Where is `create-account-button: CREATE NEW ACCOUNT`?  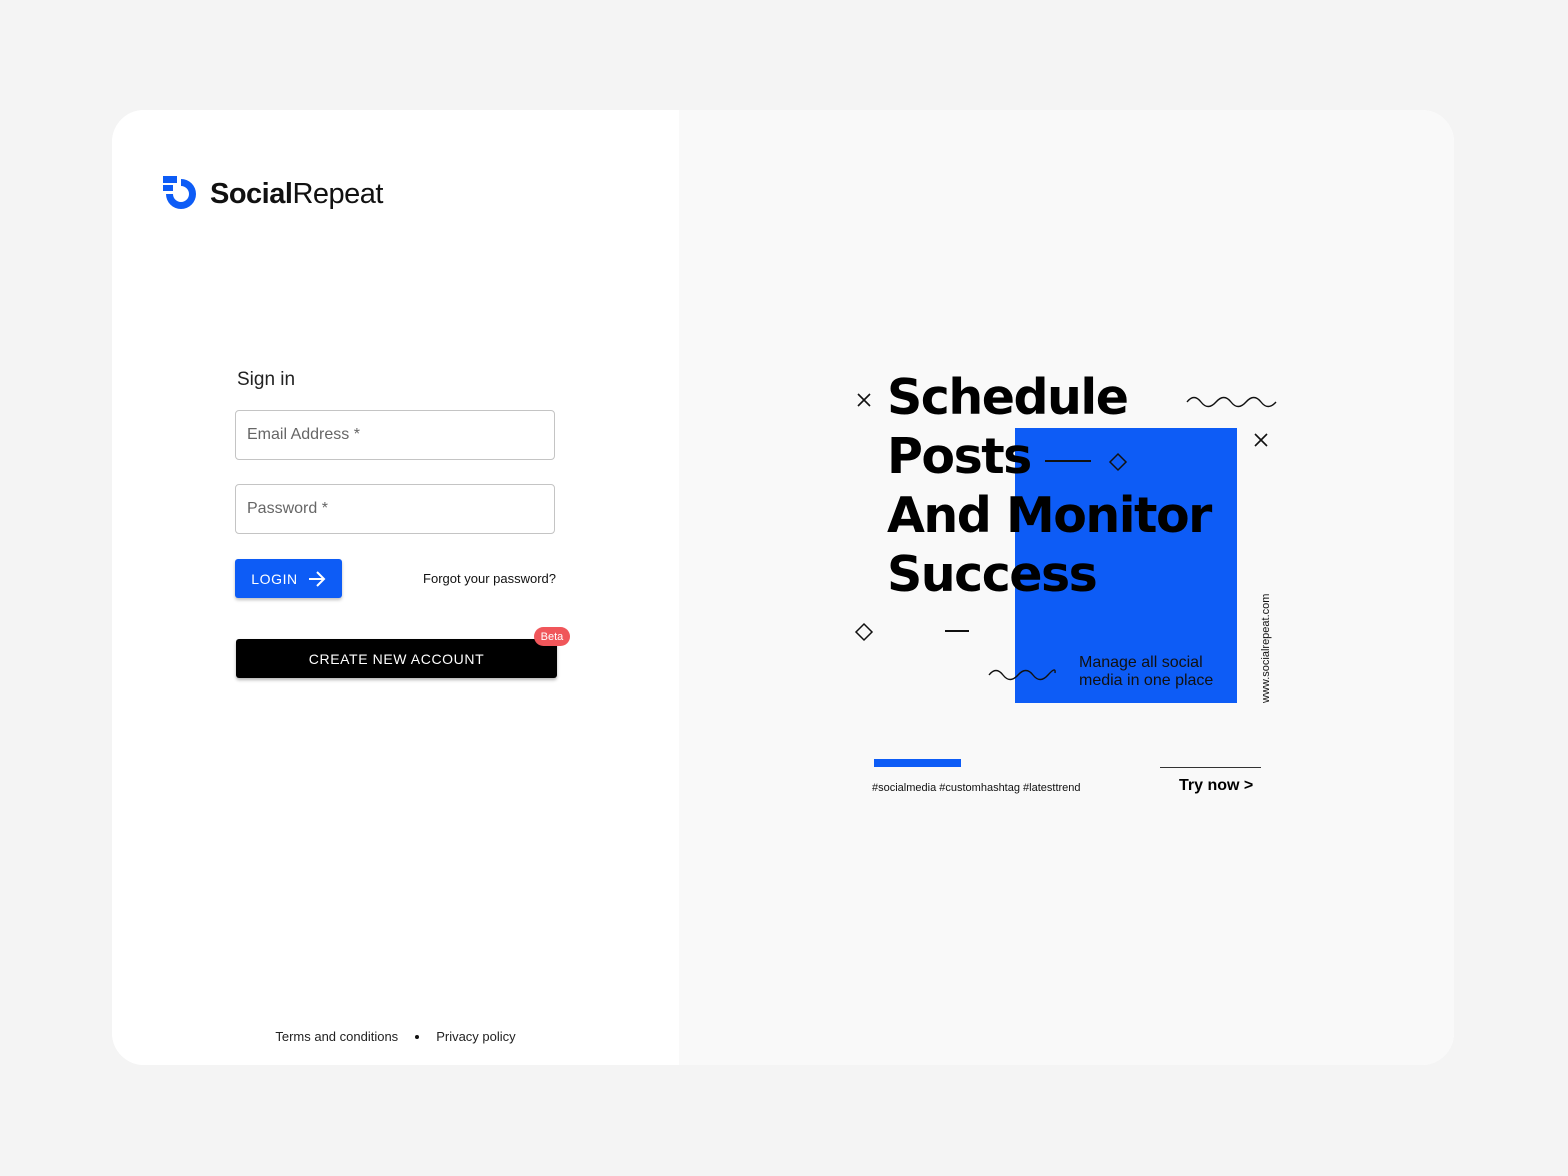
create-account-button: CREATE NEW ACCOUNT is located at coordinates (396, 658).